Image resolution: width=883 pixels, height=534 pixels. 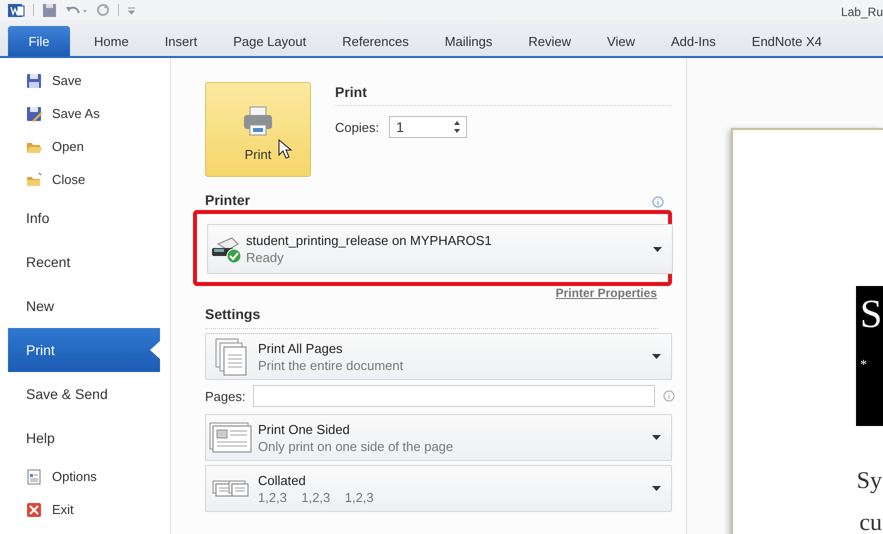 I want to click on menu-item: Open, so click(x=84, y=146).